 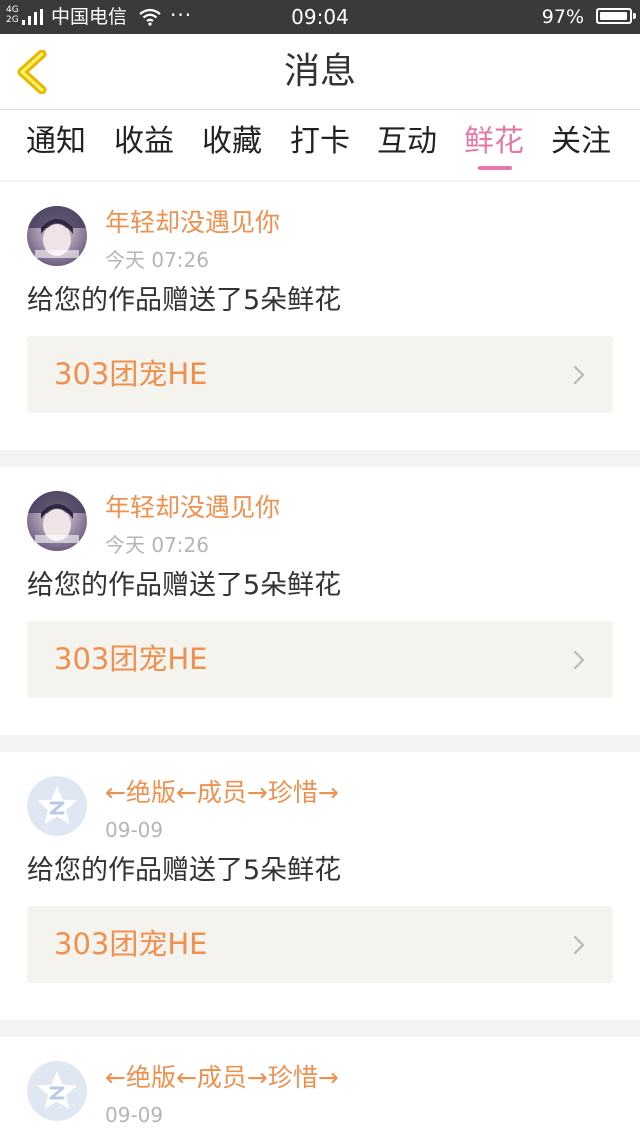 What do you see at coordinates (495, 168) in the screenshot?
I see `active-tab-indicator` at bounding box center [495, 168].